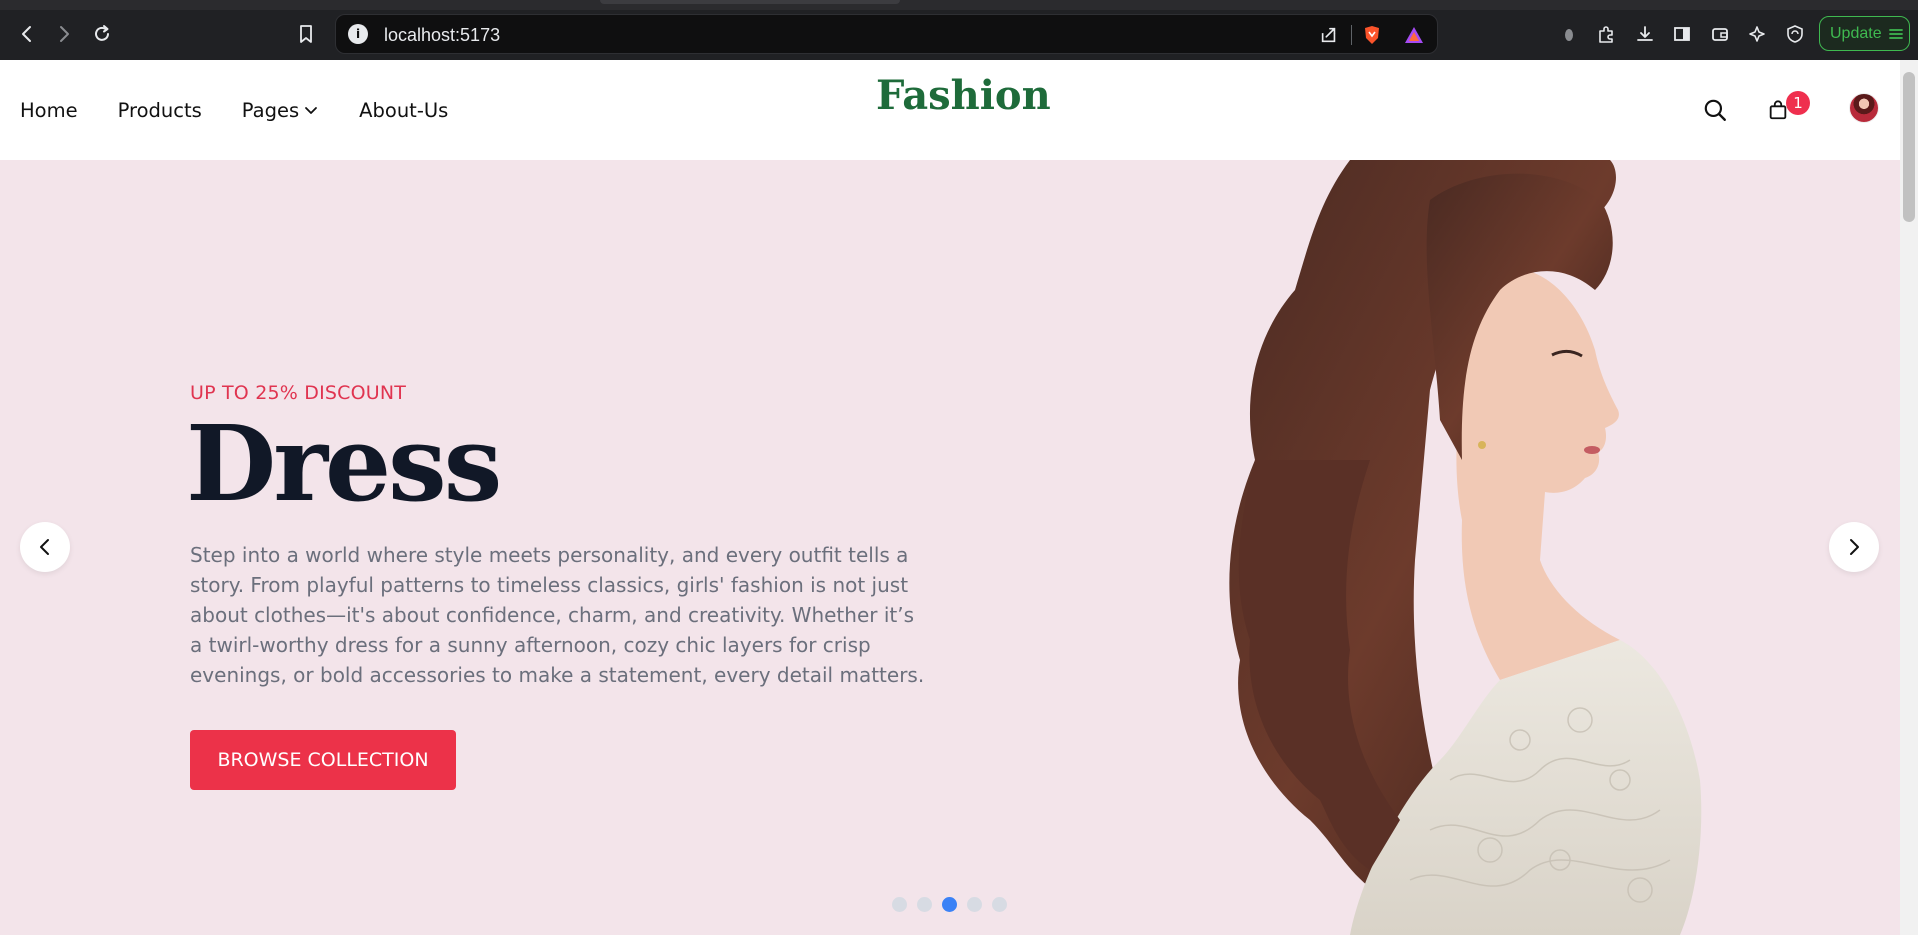  Describe the element at coordinates (886, 34) in the screenshot. I see `address-bar: i localhost:5173` at that location.